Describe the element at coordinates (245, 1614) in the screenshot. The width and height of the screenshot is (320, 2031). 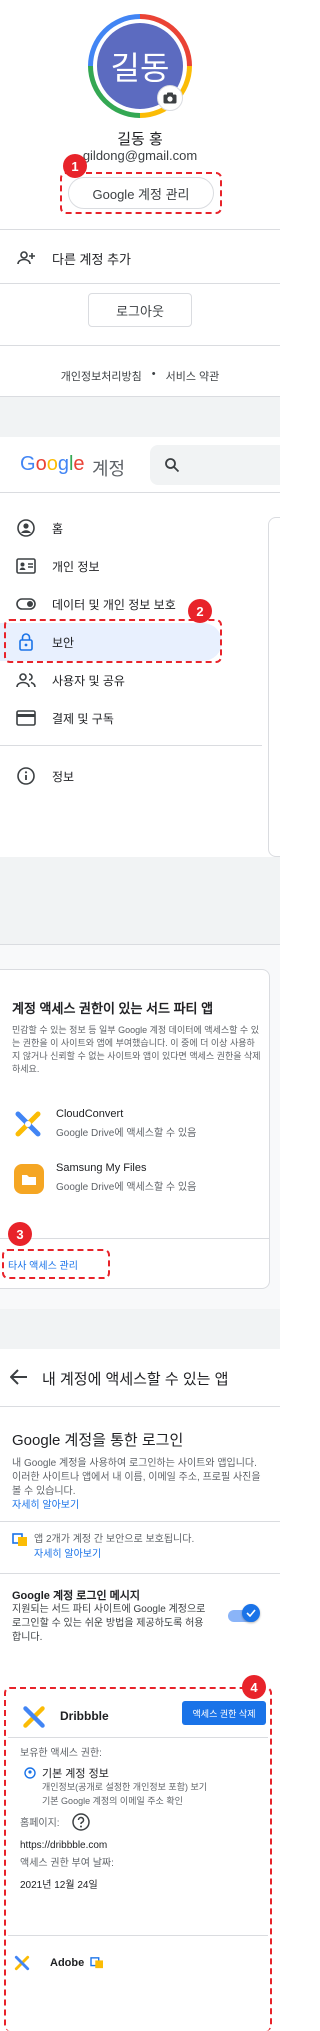
I see `signin-prompt-toggle` at that location.